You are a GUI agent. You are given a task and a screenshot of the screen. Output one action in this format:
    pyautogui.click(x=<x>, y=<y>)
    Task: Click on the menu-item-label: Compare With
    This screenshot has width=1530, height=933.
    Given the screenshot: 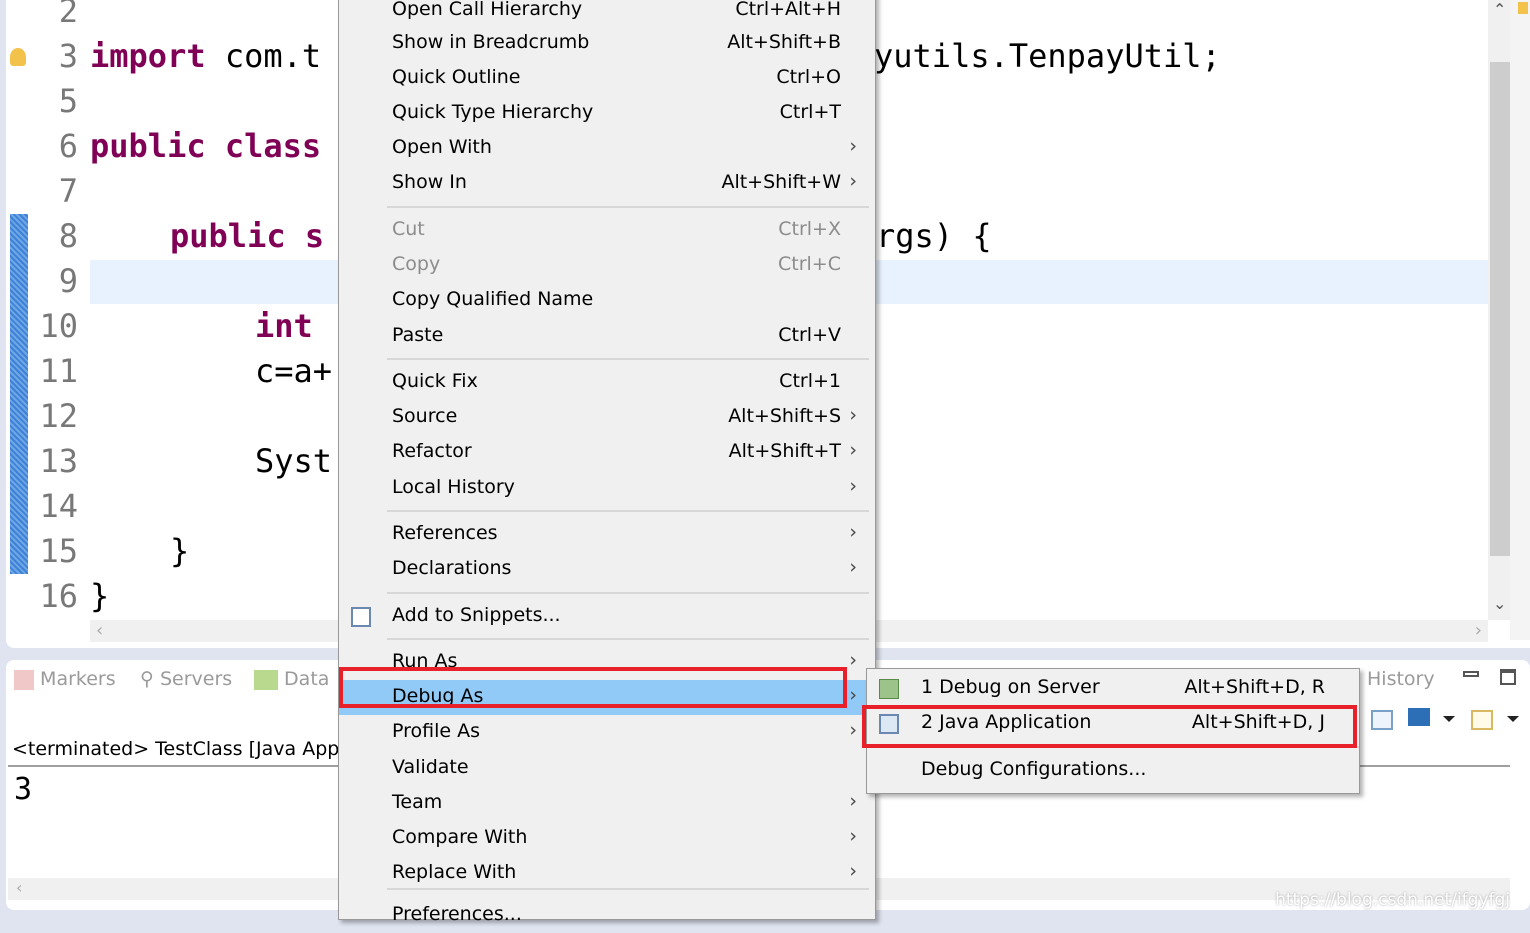 What is the action you would take?
    pyautogui.click(x=460, y=837)
    